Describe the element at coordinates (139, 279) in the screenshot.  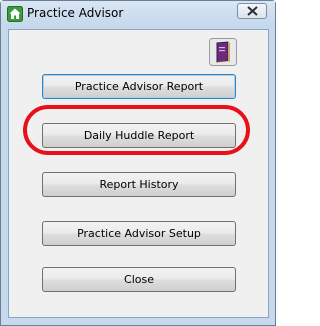
I see `close-button: Close` at that location.